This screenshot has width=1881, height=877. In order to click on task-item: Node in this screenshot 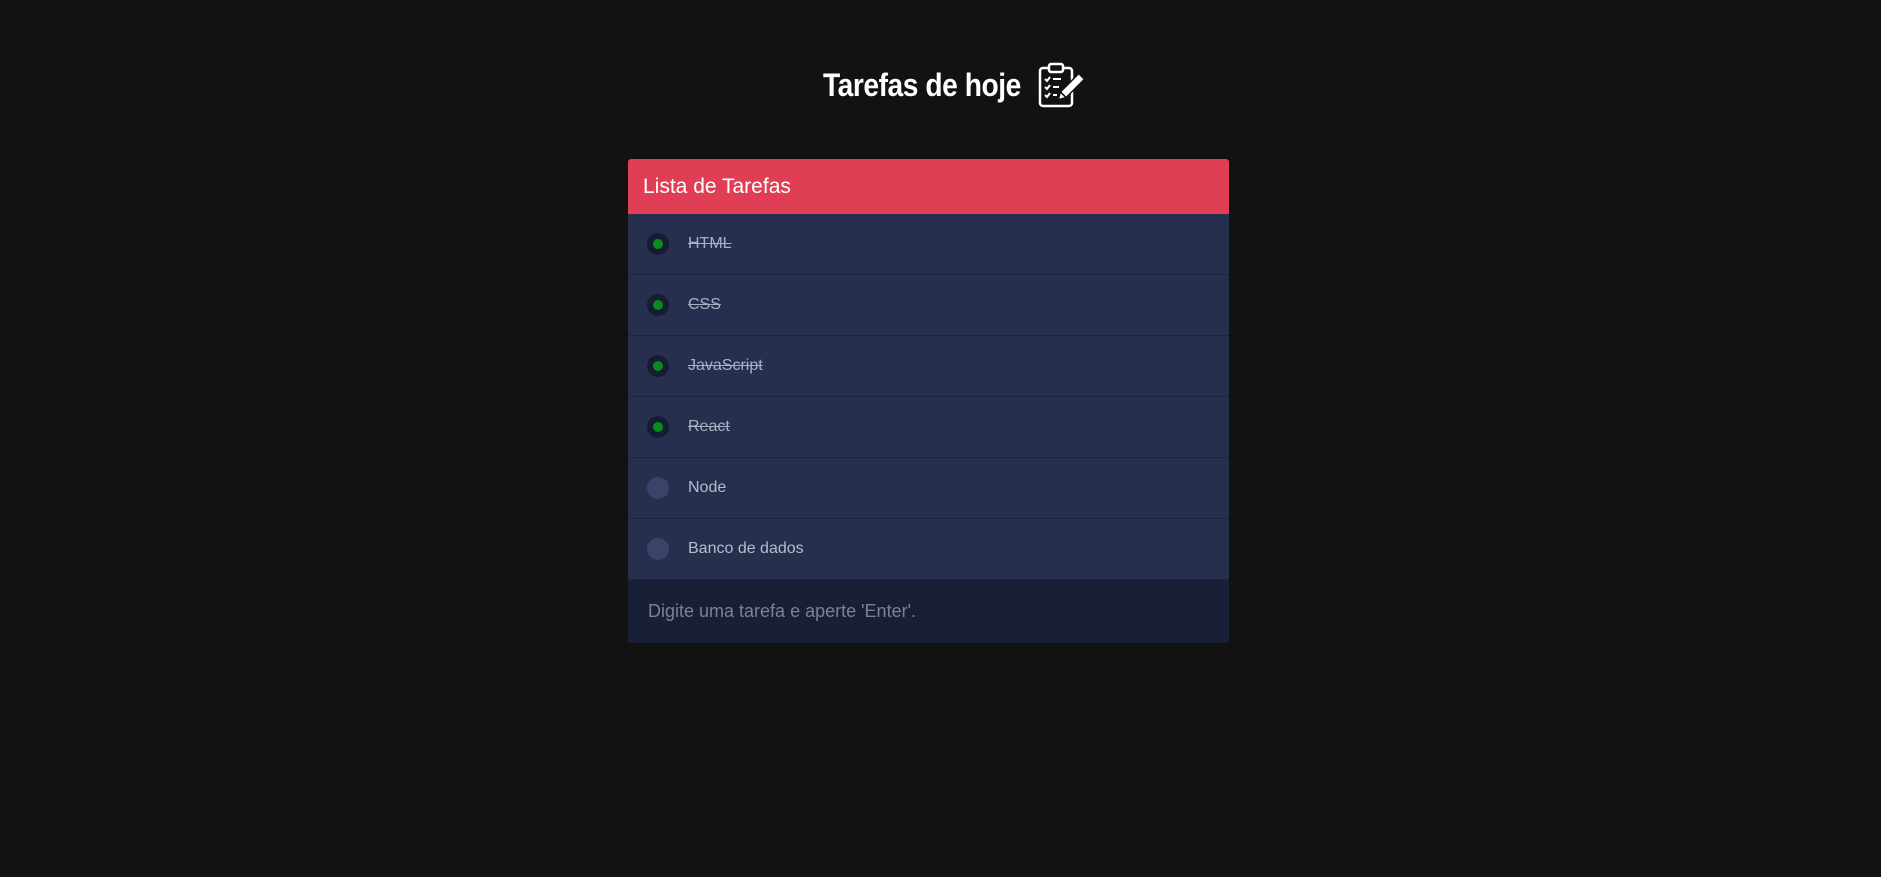, I will do `click(928, 488)`.